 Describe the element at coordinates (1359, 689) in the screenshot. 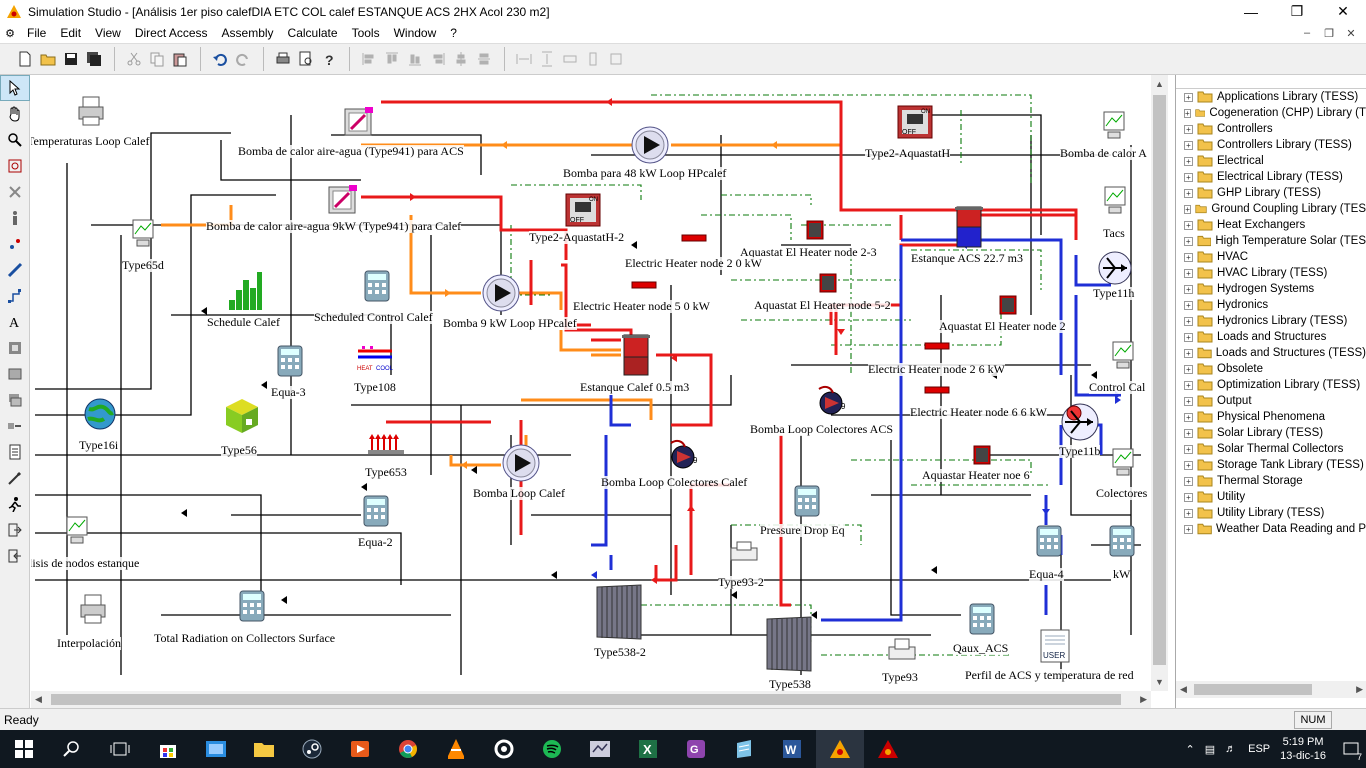

I see `tree-scroll-right-icon: ▶` at that location.